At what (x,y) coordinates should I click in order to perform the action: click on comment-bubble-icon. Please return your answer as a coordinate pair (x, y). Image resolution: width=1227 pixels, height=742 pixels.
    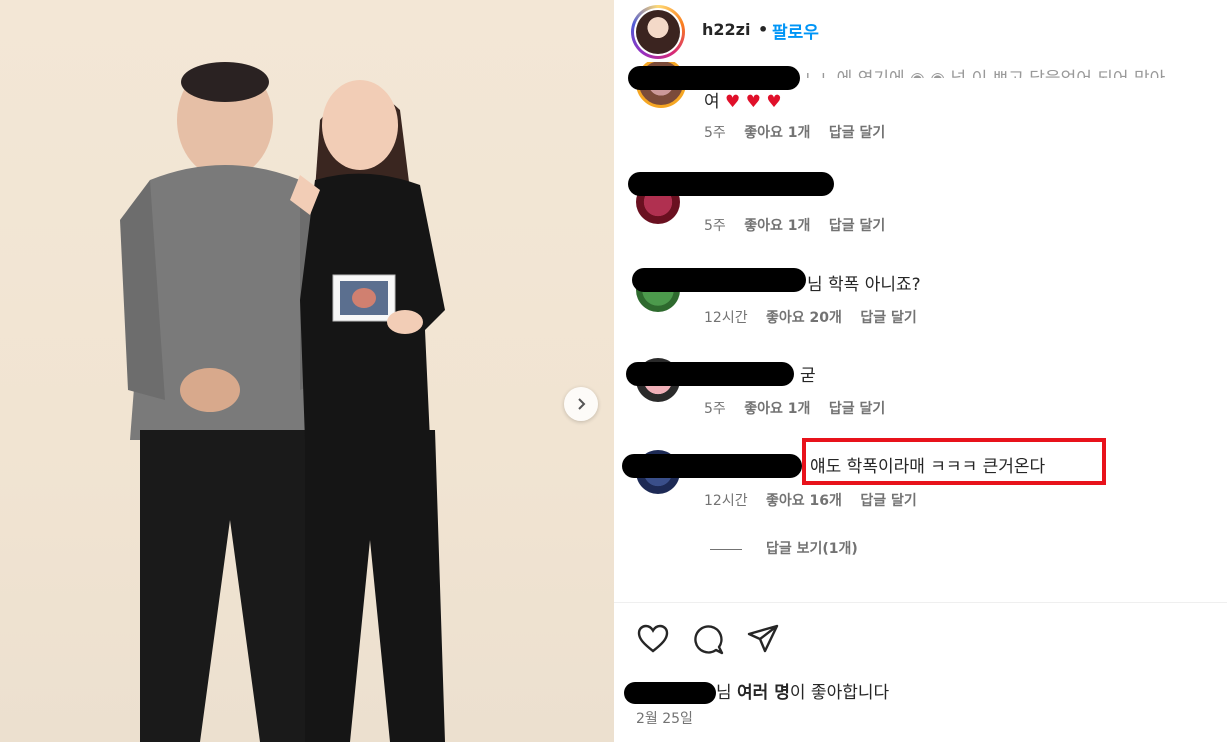
    Looking at the image, I should click on (708, 639).